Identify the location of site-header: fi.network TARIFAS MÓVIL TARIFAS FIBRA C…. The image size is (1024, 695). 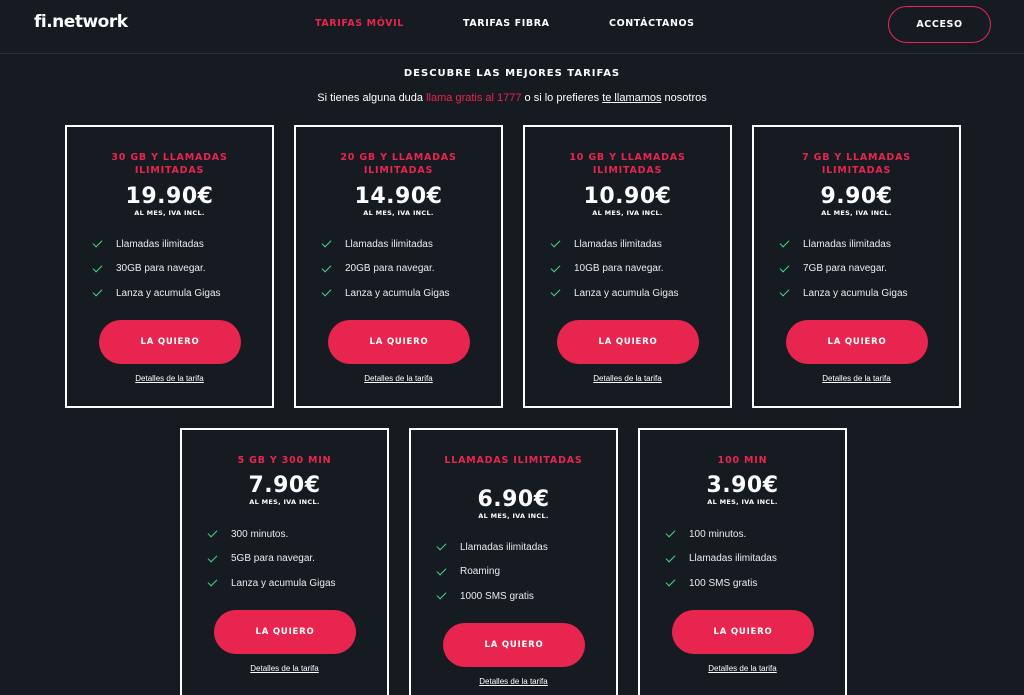
(512, 27).